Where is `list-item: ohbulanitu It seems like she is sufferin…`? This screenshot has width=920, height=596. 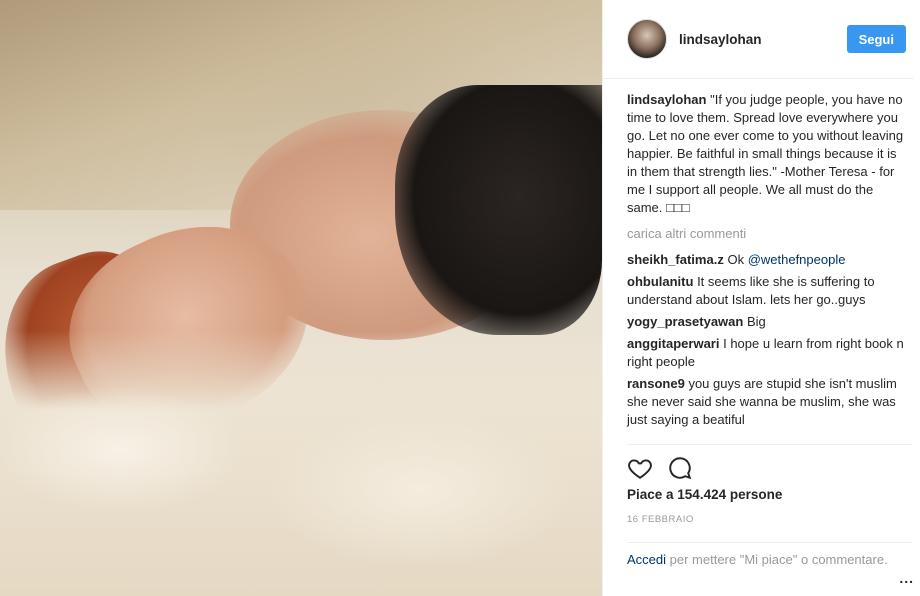
list-item: ohbulanitu It seems like she is sufferin… is located at coordinates (767, 291).